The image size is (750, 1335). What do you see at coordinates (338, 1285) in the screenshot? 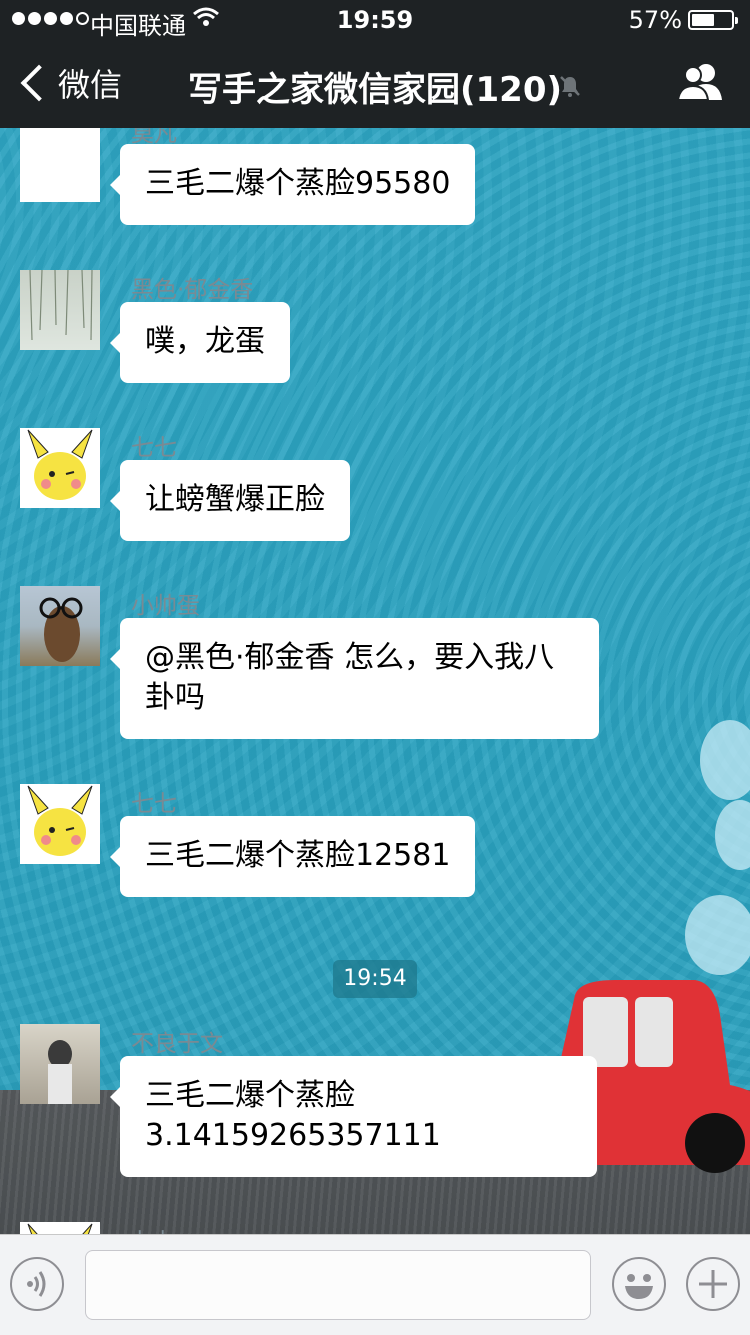
I see `message-input` at bounding box center [338, 1285].